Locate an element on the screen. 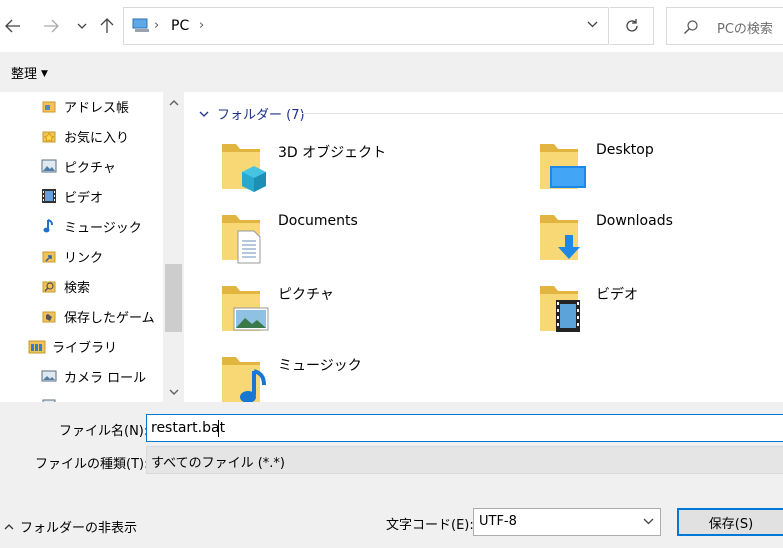 This screenshot has height=548, width=783. folder-name: Documents is located at coordinates (318, 221).